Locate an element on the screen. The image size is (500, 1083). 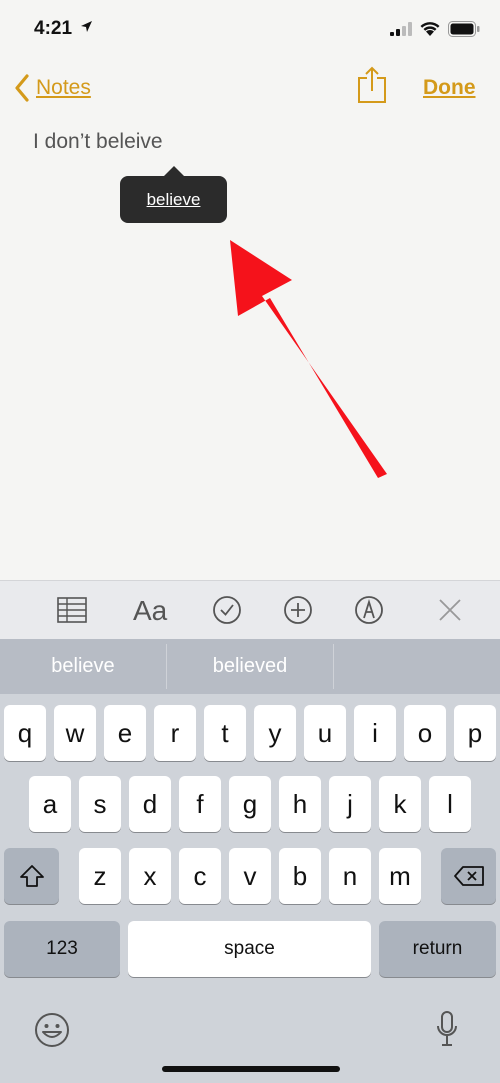
prediction-item: believed is located at coordinates (250, 666).